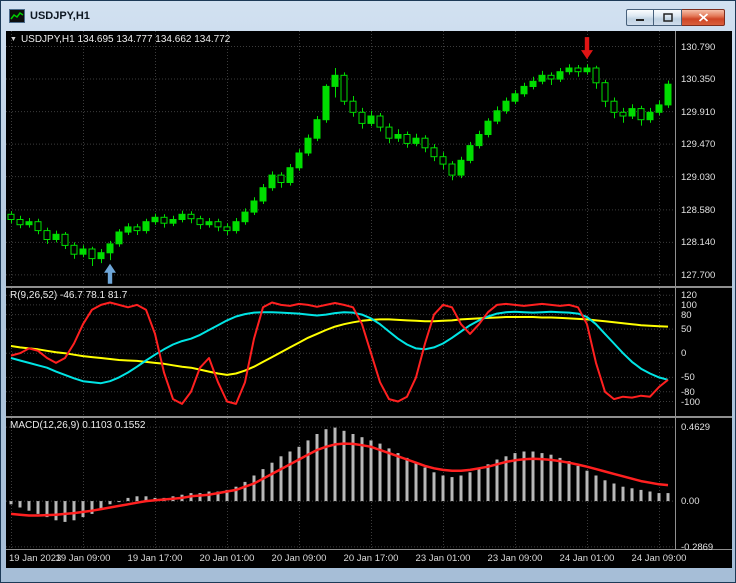  Describe the element at coordinates (686, 315) in the screenshot. I see `oscillator-axis-label: 80` at that location.